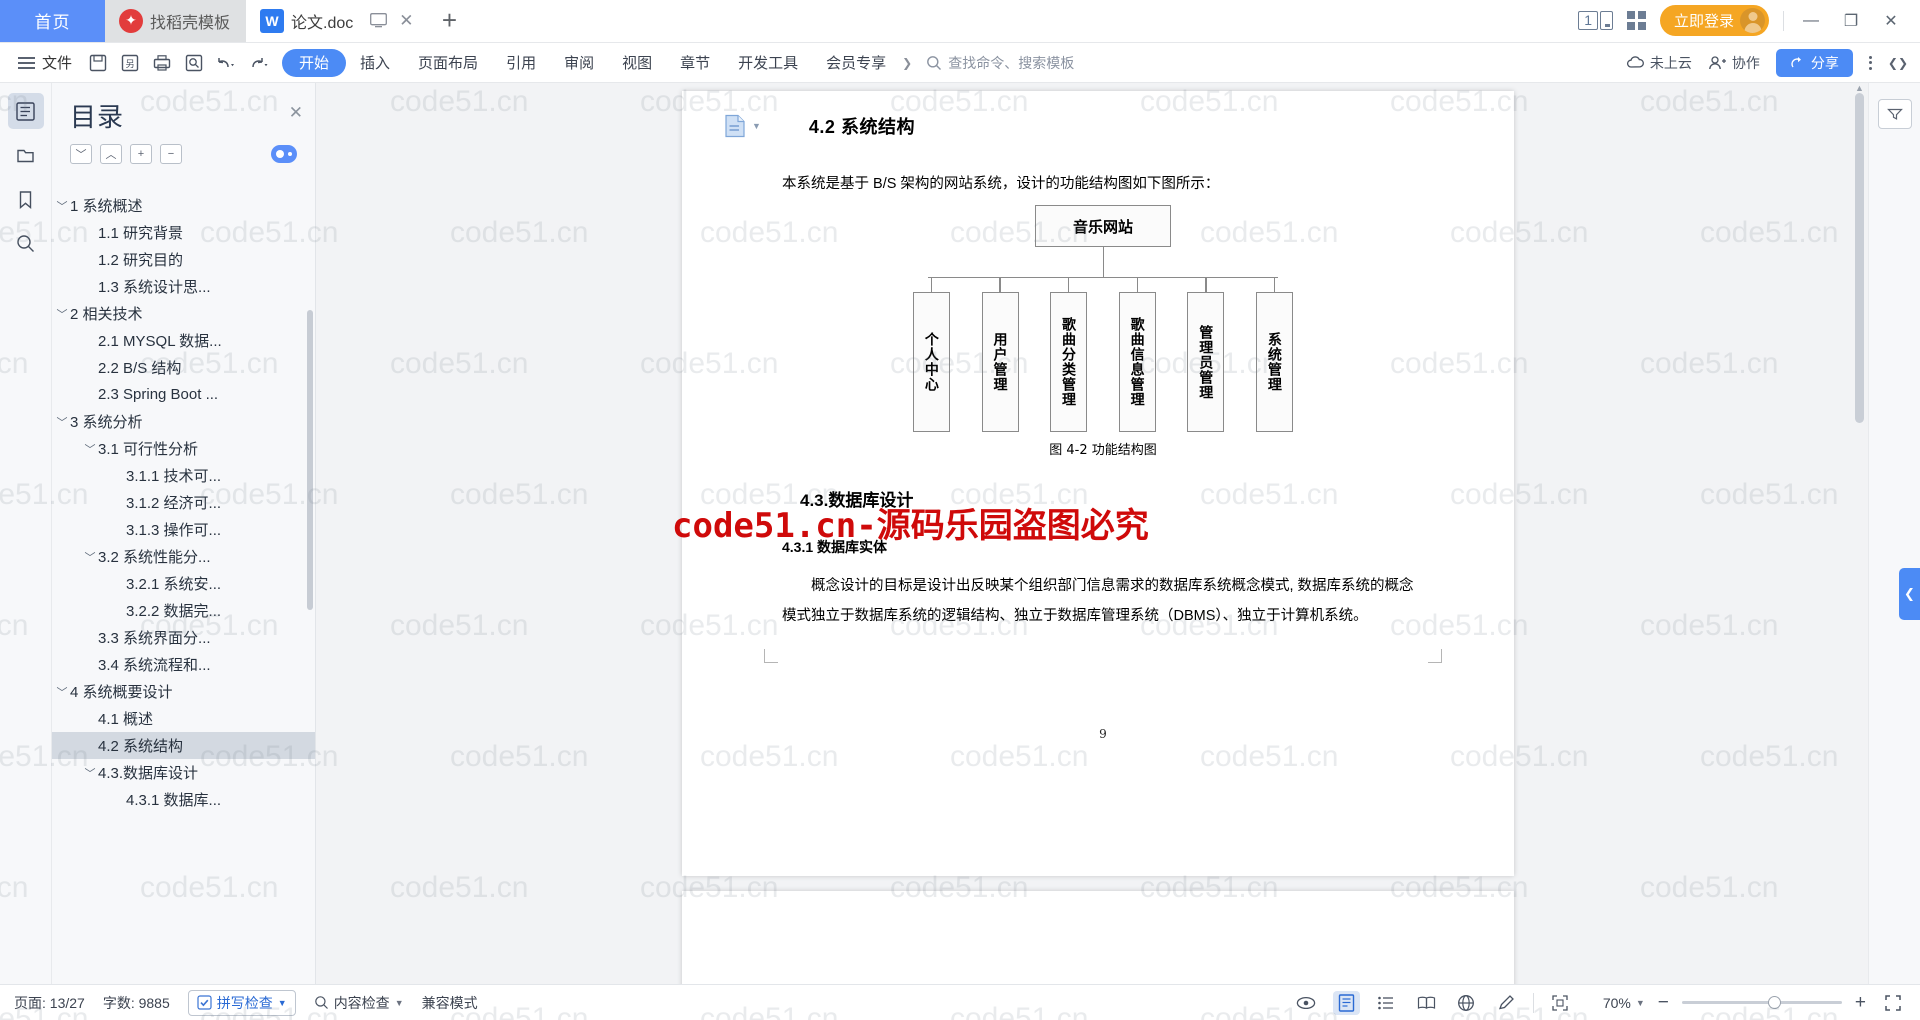 The width and height of the screenshot is (1920, 1020). What do you see at coordinates (1714, 20) in the screenshot?
I see `login-button: 立即登录` at bounding box center [1714, 20].